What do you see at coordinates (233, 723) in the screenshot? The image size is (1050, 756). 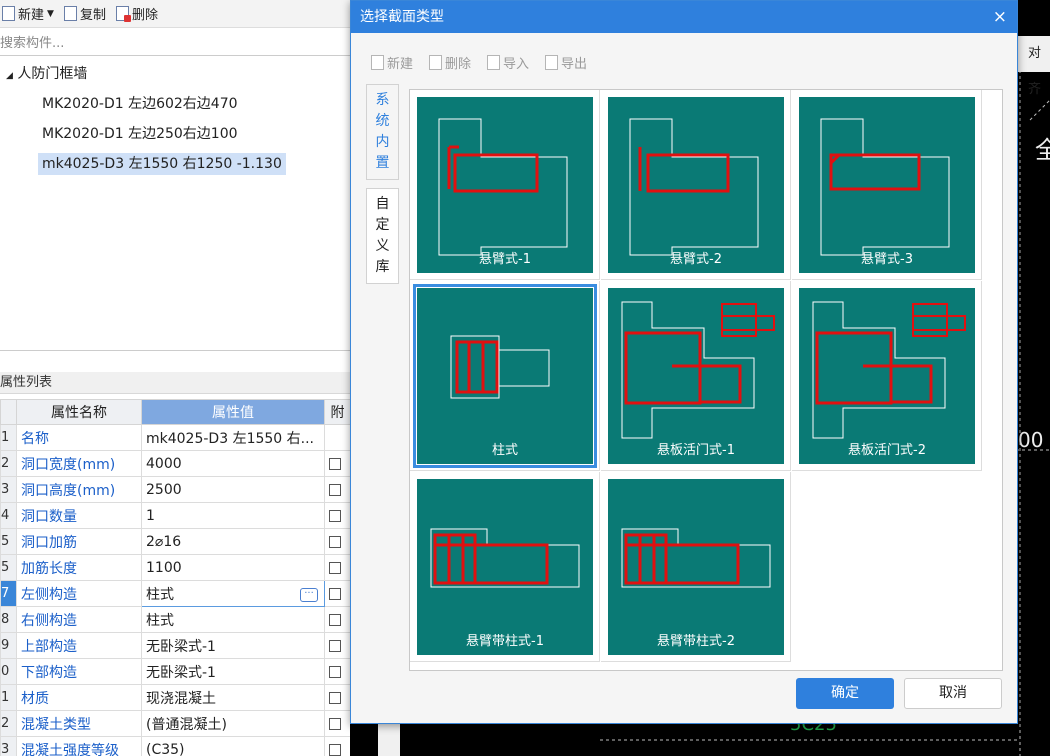 I see `prop-value: (普通混凝土)` at bounding box center [233, 723].